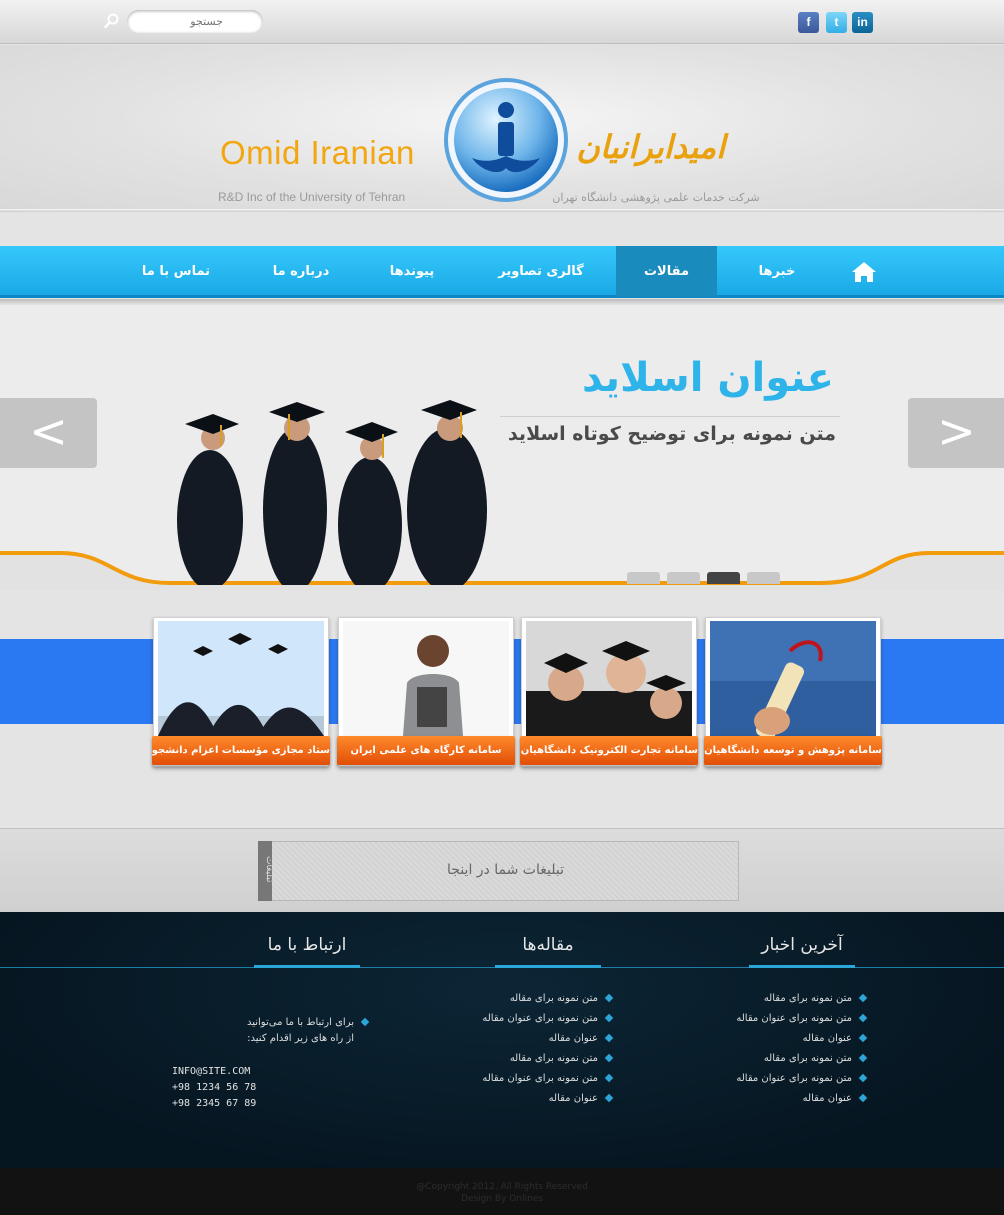 The image size is (1004, 1215). Describe the element at coordinates (723, 578) in the screenshot. I see `slider-dot-active` at that location.